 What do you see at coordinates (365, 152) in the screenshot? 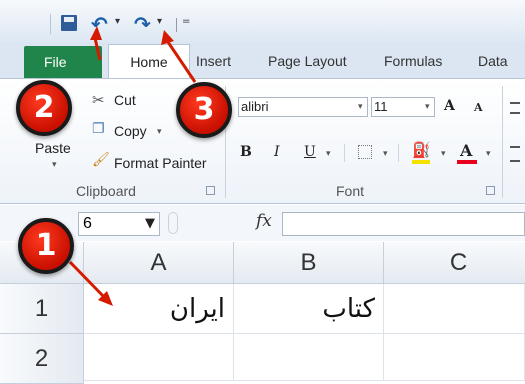
I see `borders-icon` at bounding box center [365, 152].